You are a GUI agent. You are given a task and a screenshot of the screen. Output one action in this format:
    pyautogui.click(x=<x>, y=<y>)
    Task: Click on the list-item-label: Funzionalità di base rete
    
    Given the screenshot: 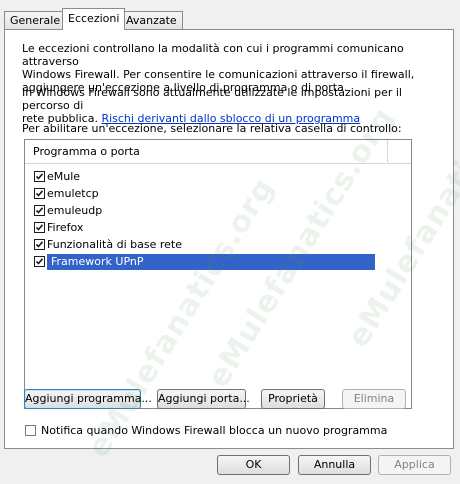 What is the action you would take?
    pyautogui.click(x=114, y=244)
    